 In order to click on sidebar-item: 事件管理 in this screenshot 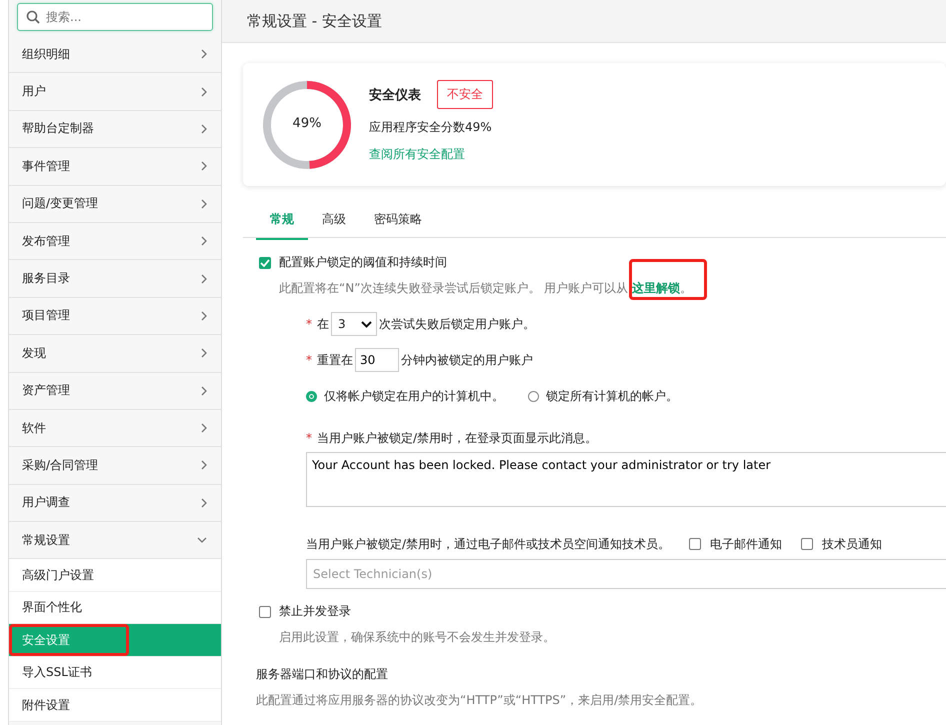, I will do `click(115, 167)`.